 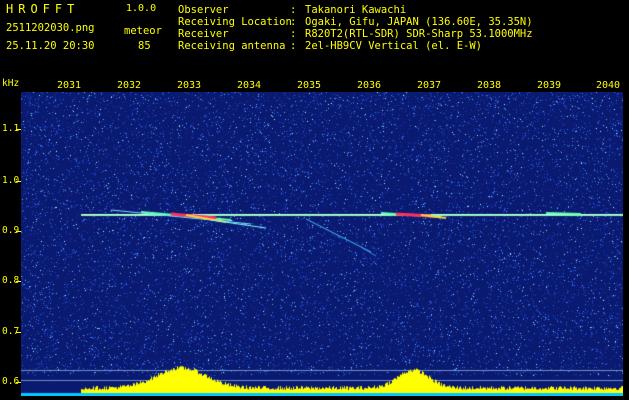 I want to click on time-tick-label: 2038, so click(x=489, y=85).